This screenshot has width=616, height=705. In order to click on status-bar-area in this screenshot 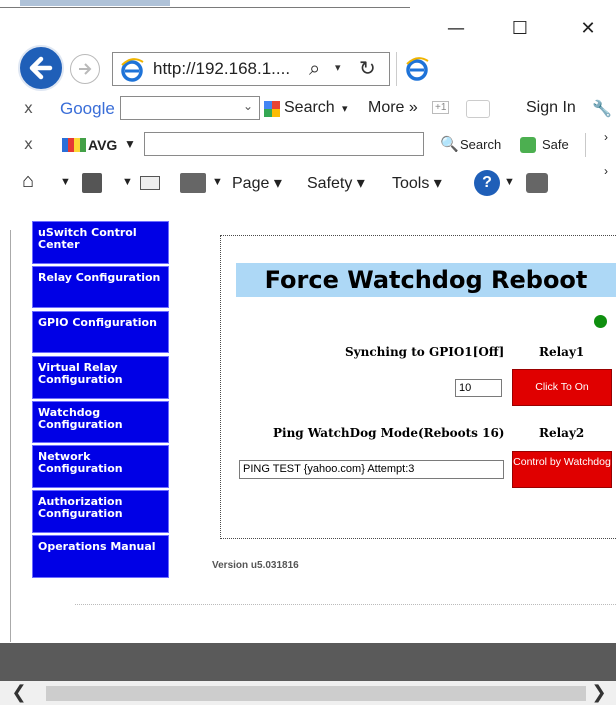, I will do `click(308, 662)`.